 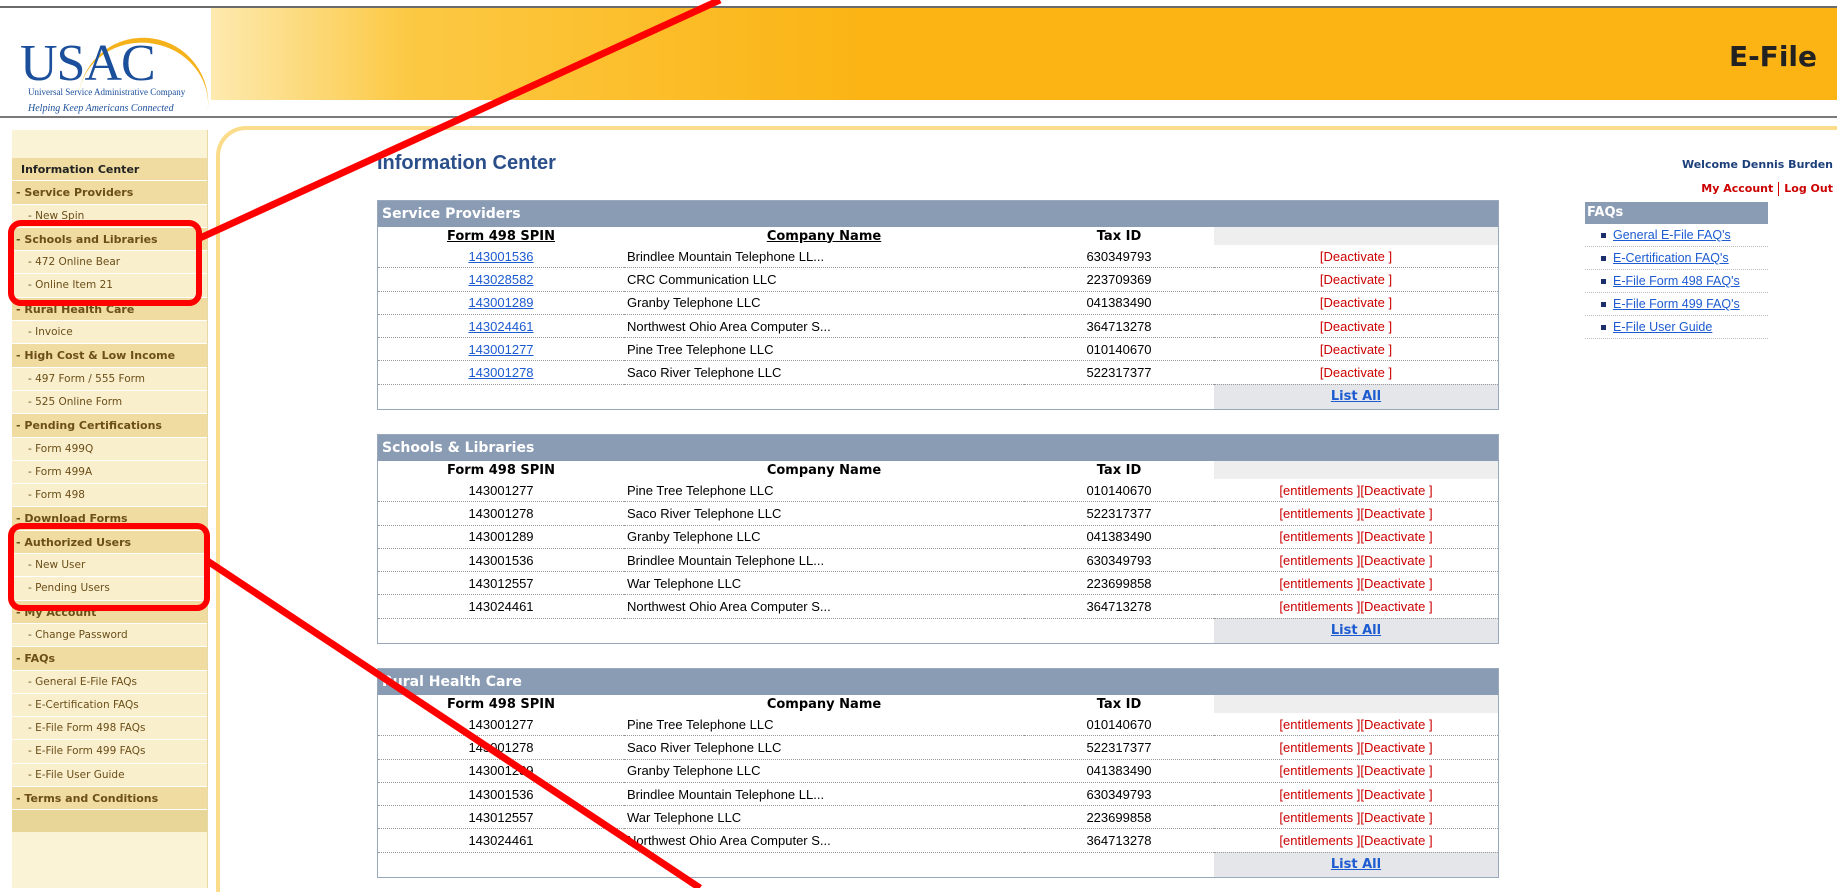 What do you see at coordinates (500, 326) in the screenshot?
I see `spin-link: 143024461` at bounding box center [500, 326].